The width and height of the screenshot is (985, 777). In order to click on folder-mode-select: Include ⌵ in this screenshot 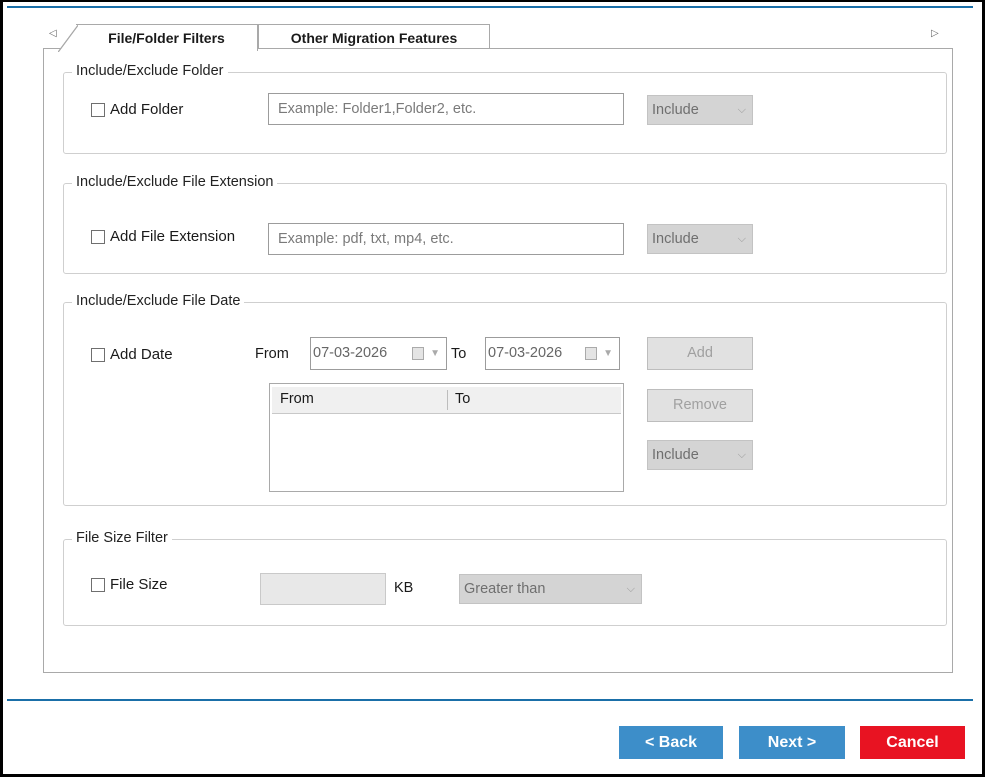, I will do `click(700, 110)`.